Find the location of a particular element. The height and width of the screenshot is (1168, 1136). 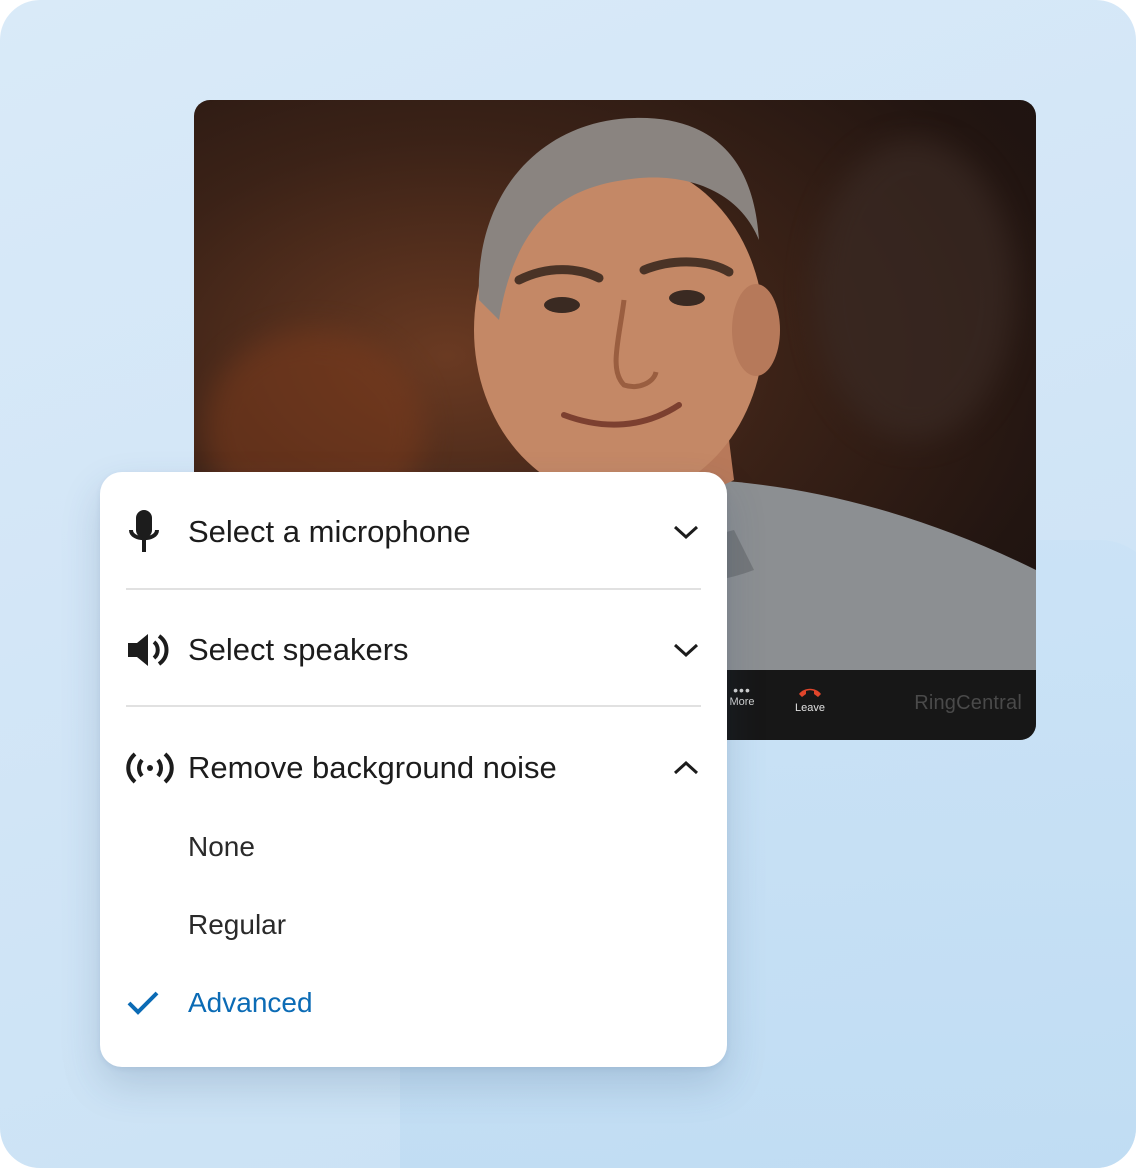

chevron-up-icon is located at coordinates (686, 768).